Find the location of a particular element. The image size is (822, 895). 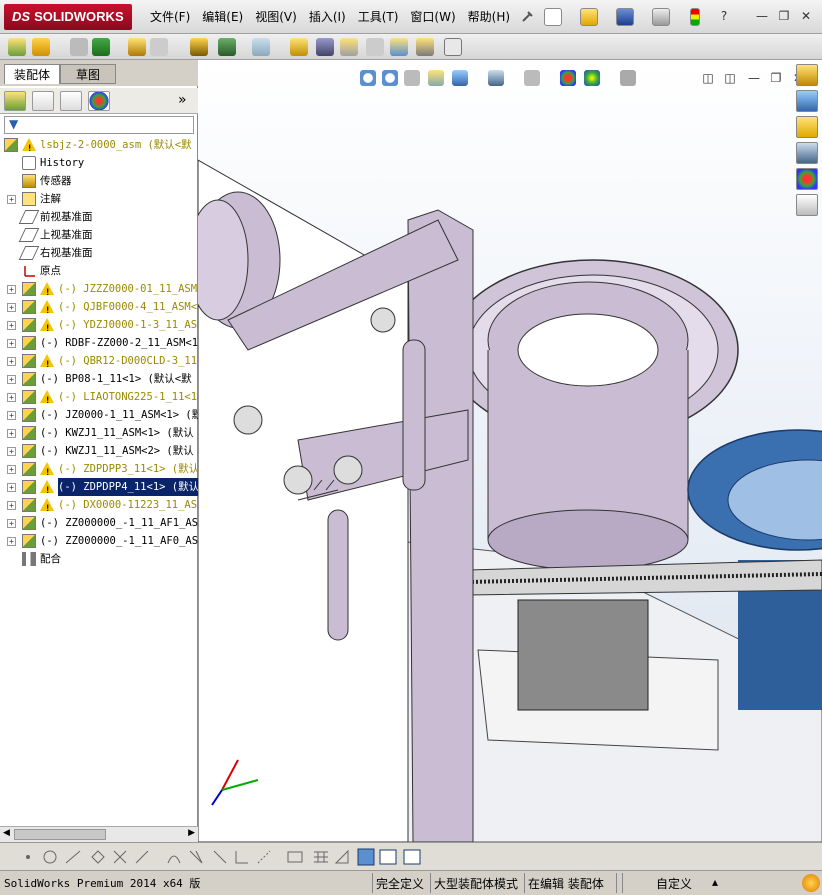

configuration-manager-icon is located at coordinates (71, 101).